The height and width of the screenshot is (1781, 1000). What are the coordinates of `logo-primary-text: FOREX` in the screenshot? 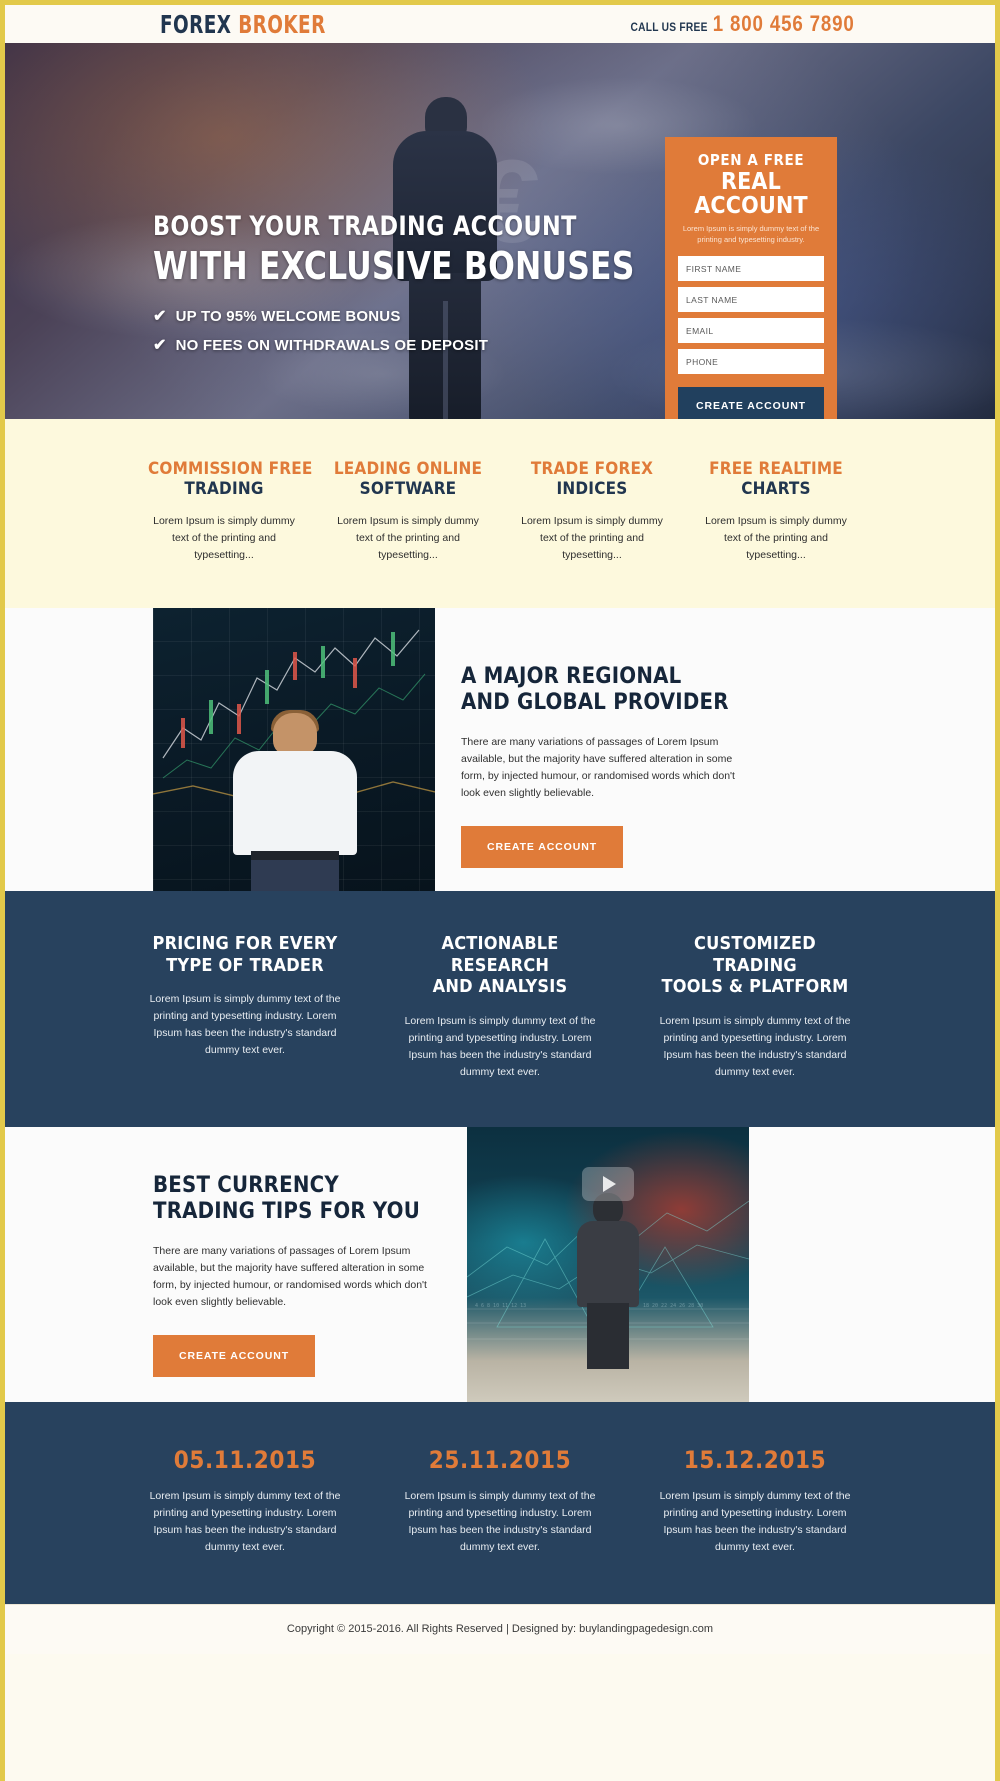 It's located at (196, 24).